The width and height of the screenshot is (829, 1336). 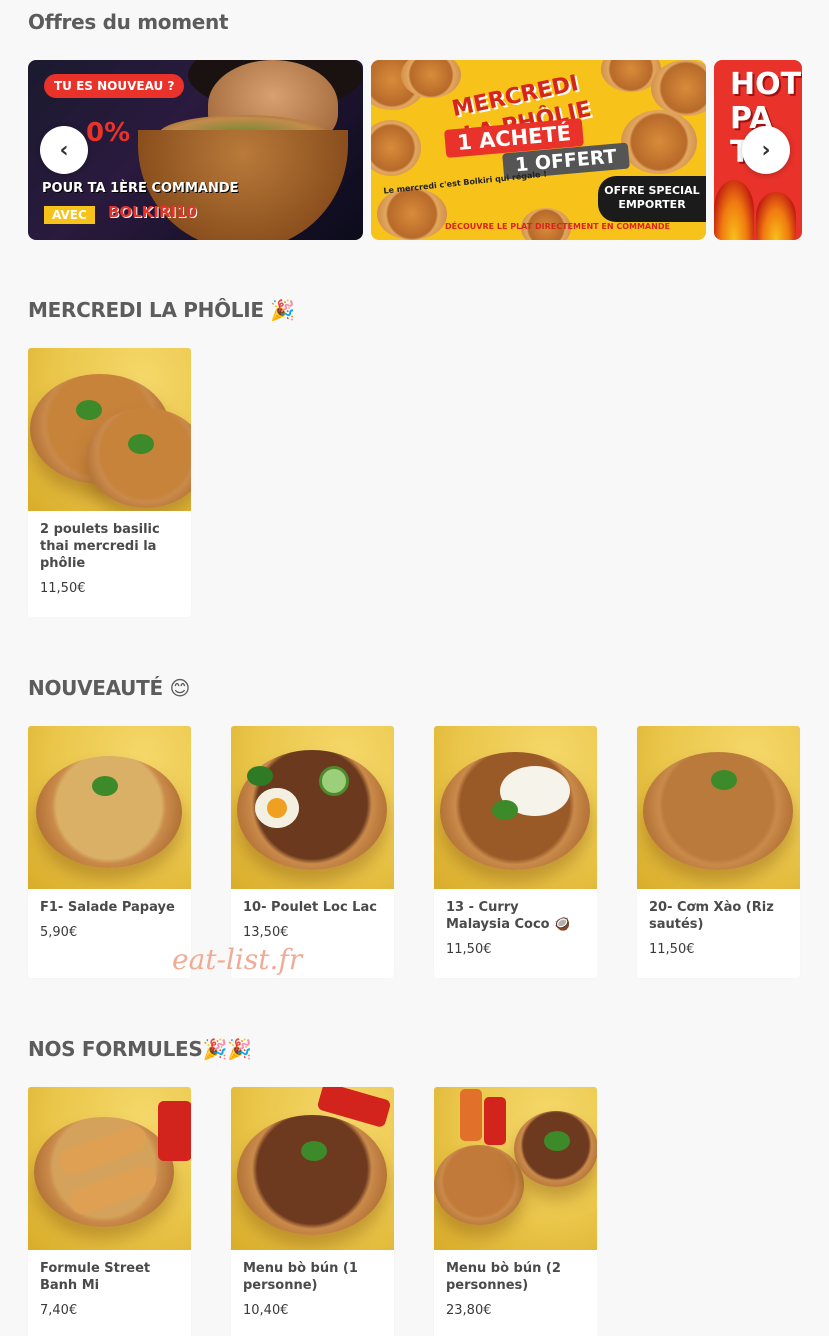 I want to click on product-name: 13 - Curry Malaysia Coco 🥥, so click(x=508, y=916).